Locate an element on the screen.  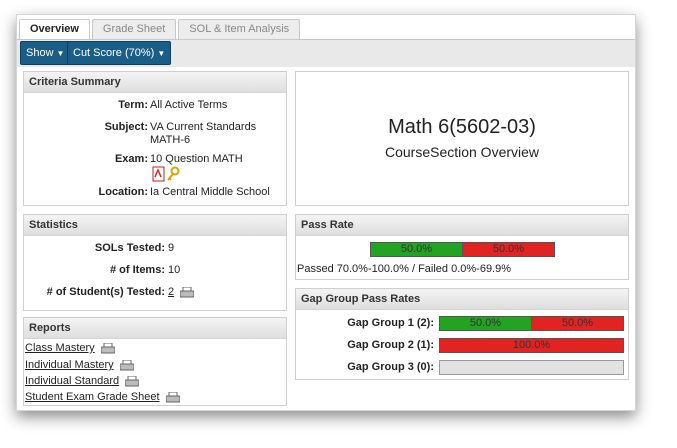
statistics-header: Statistics is located at coordinates (155, 225).